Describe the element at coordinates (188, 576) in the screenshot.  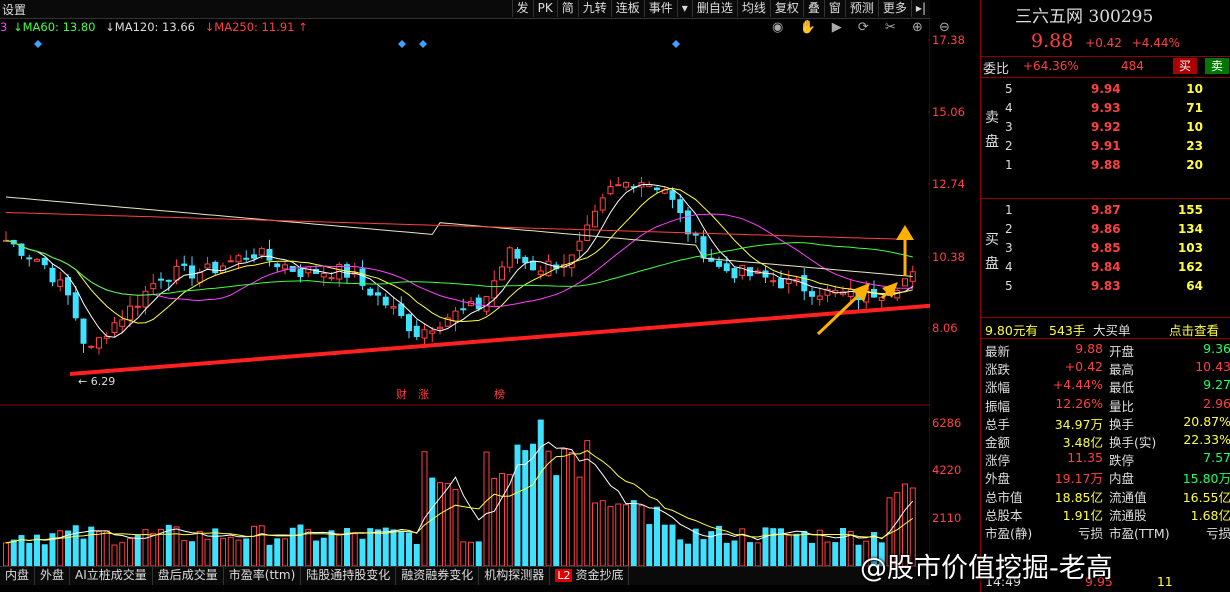
I see `indicator-tab-3: 盘后成交量` at that location.